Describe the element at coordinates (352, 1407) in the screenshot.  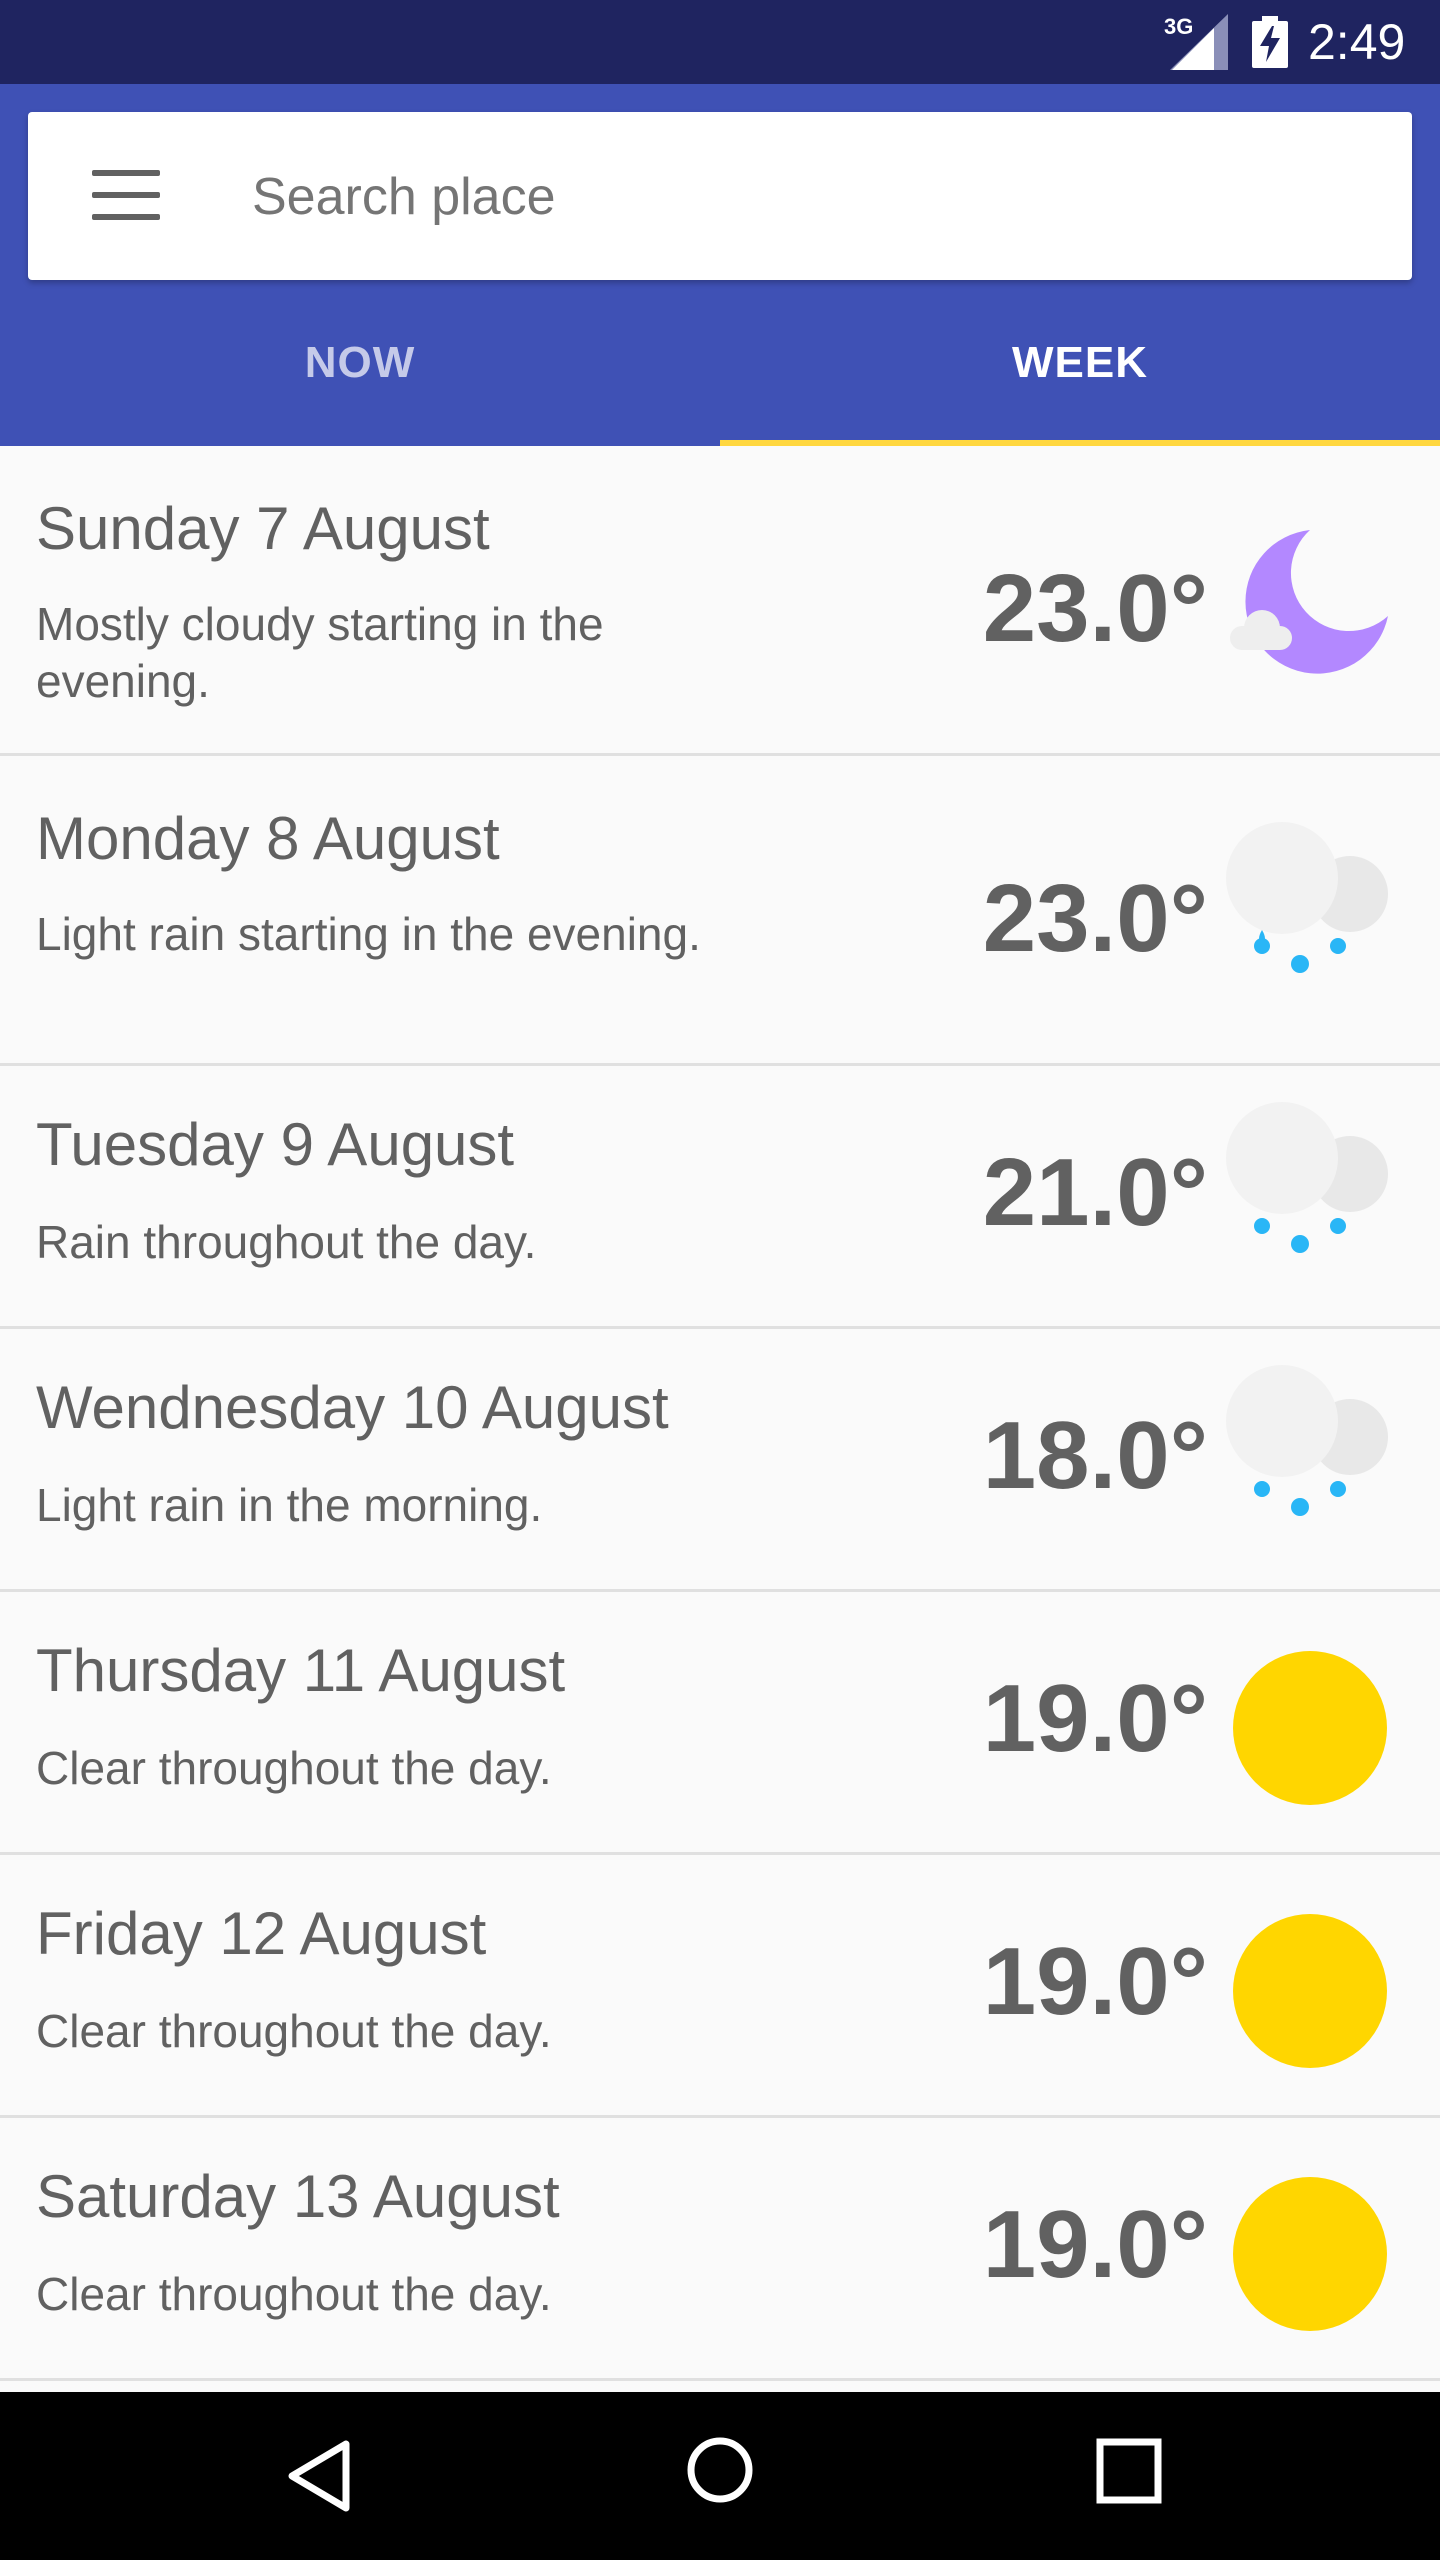
I see `day-label: Wendnesday 10 August` at that location.